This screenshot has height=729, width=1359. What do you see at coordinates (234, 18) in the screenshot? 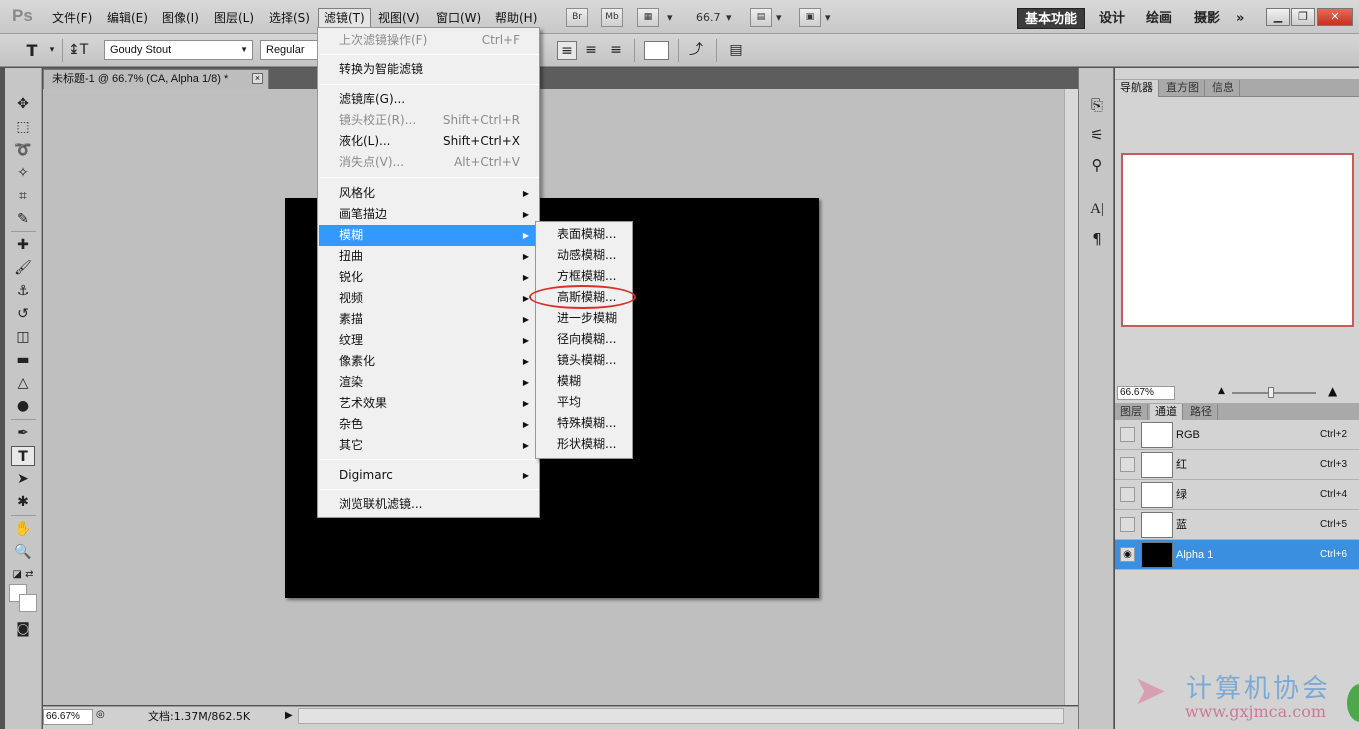
I see `menu-layer: 图层(L)` at bounding box center [234, 18].